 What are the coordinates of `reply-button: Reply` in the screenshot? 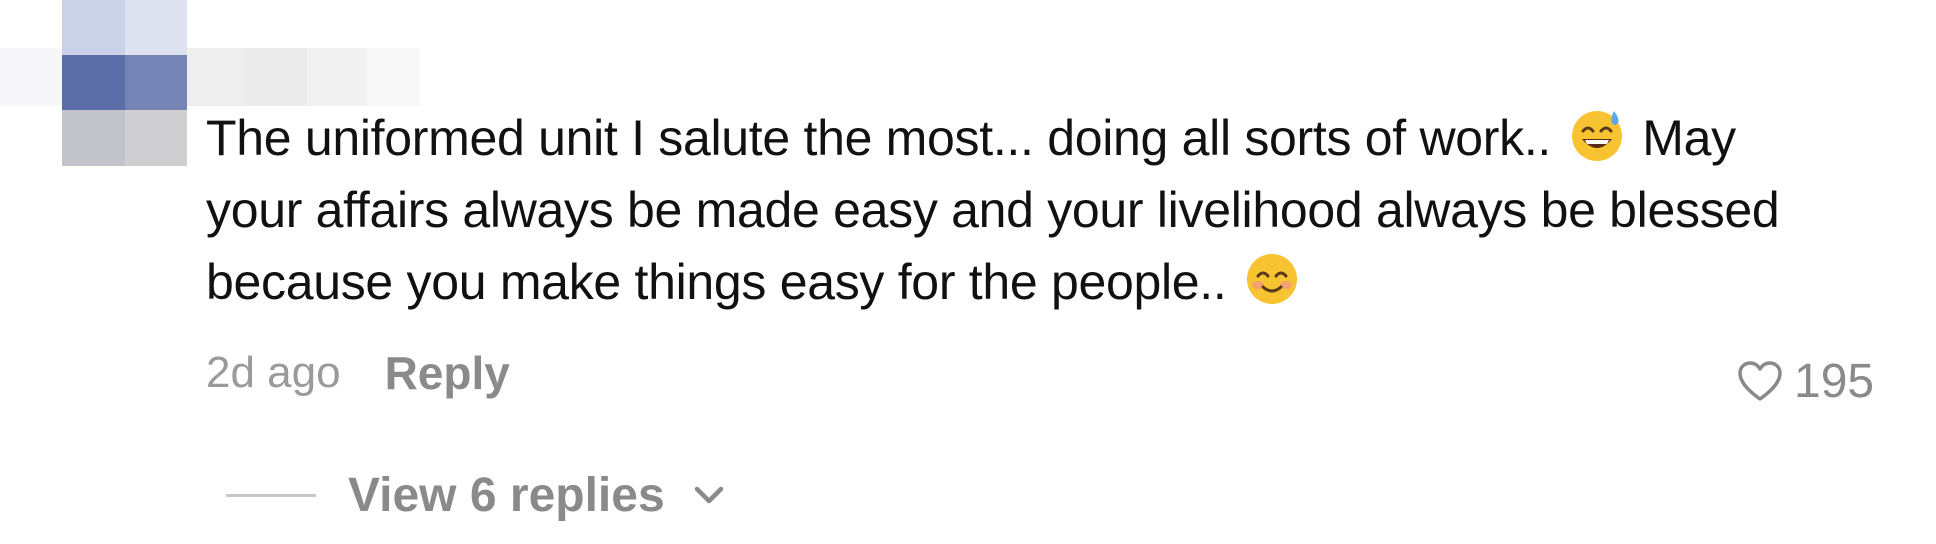 It's located at (447, 373).